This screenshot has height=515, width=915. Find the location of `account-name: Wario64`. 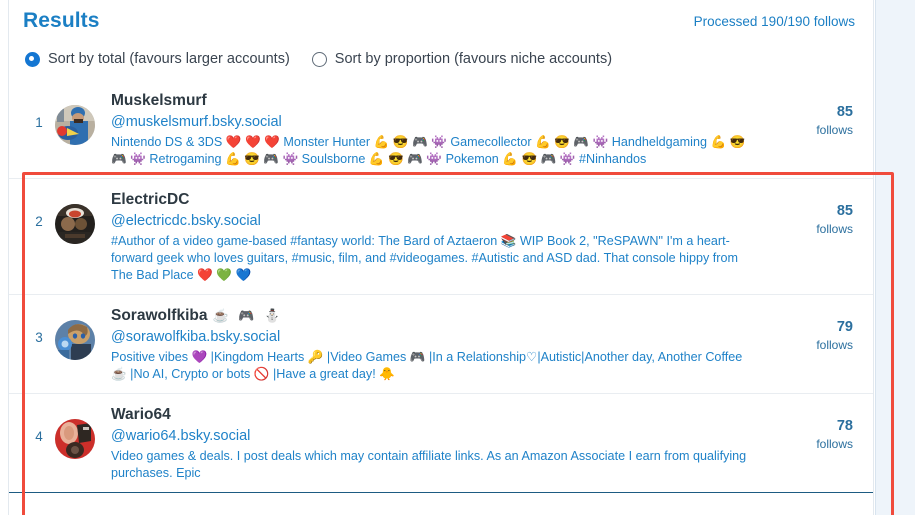

account-name: Wario64 is located at coordinates (434, 415).